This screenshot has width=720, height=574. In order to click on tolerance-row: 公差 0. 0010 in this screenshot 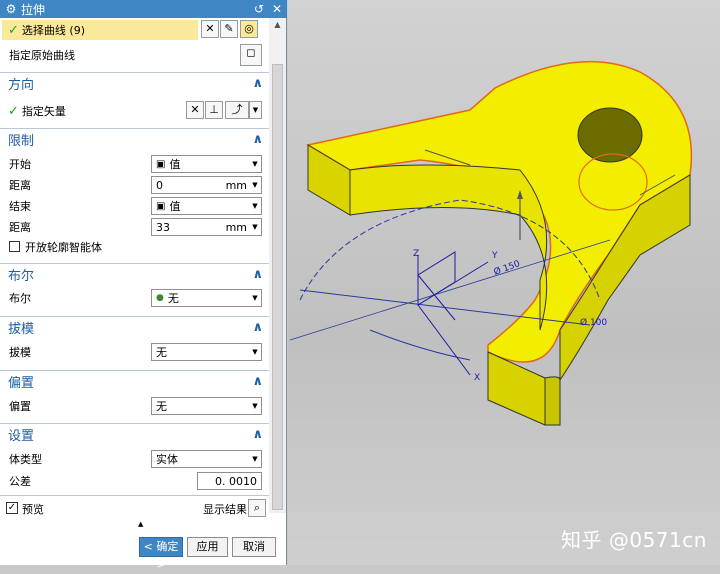, I will do `click(134, 481)`.